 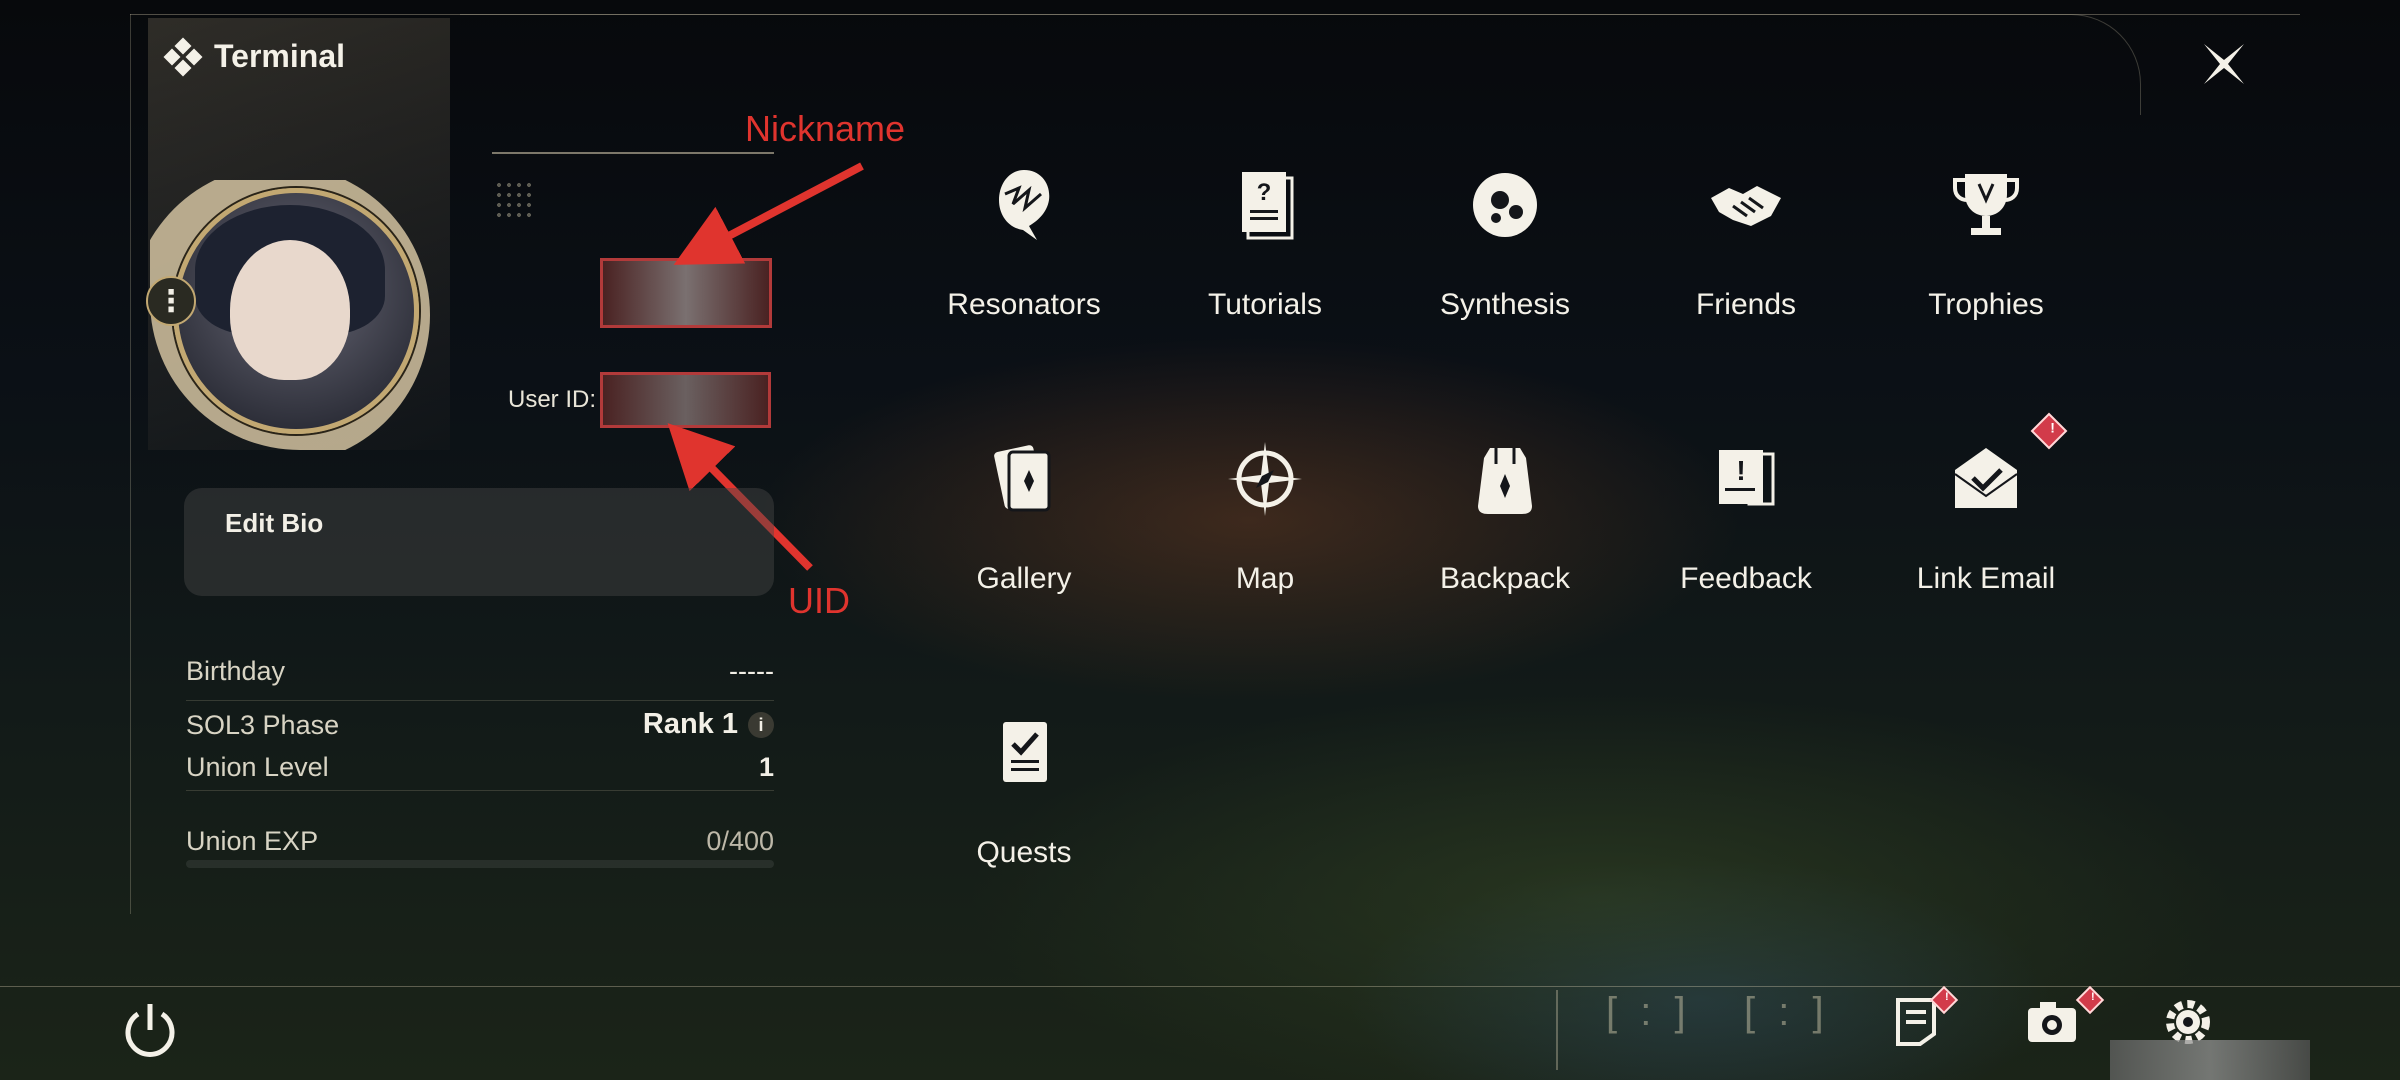 What do you see at coordinates (1265, 578) in the screenshot?
I see `menu-label: Map` at bounding box center [1265, 578].